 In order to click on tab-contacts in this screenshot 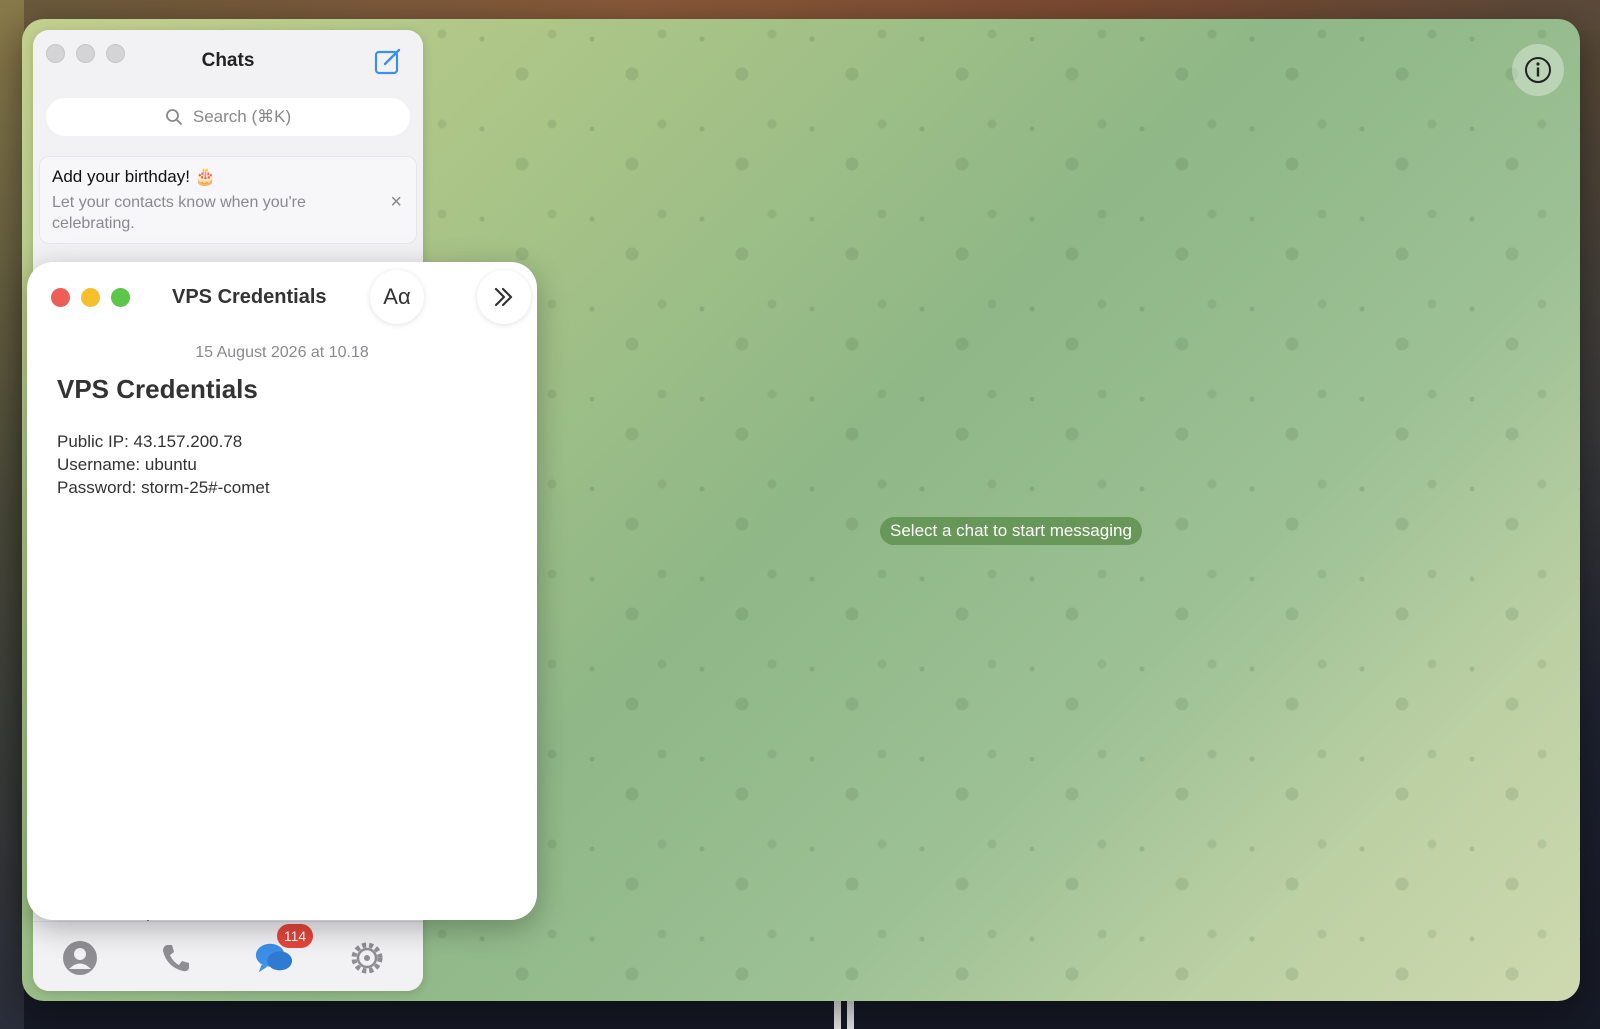, I will do `click(80, 958)`.